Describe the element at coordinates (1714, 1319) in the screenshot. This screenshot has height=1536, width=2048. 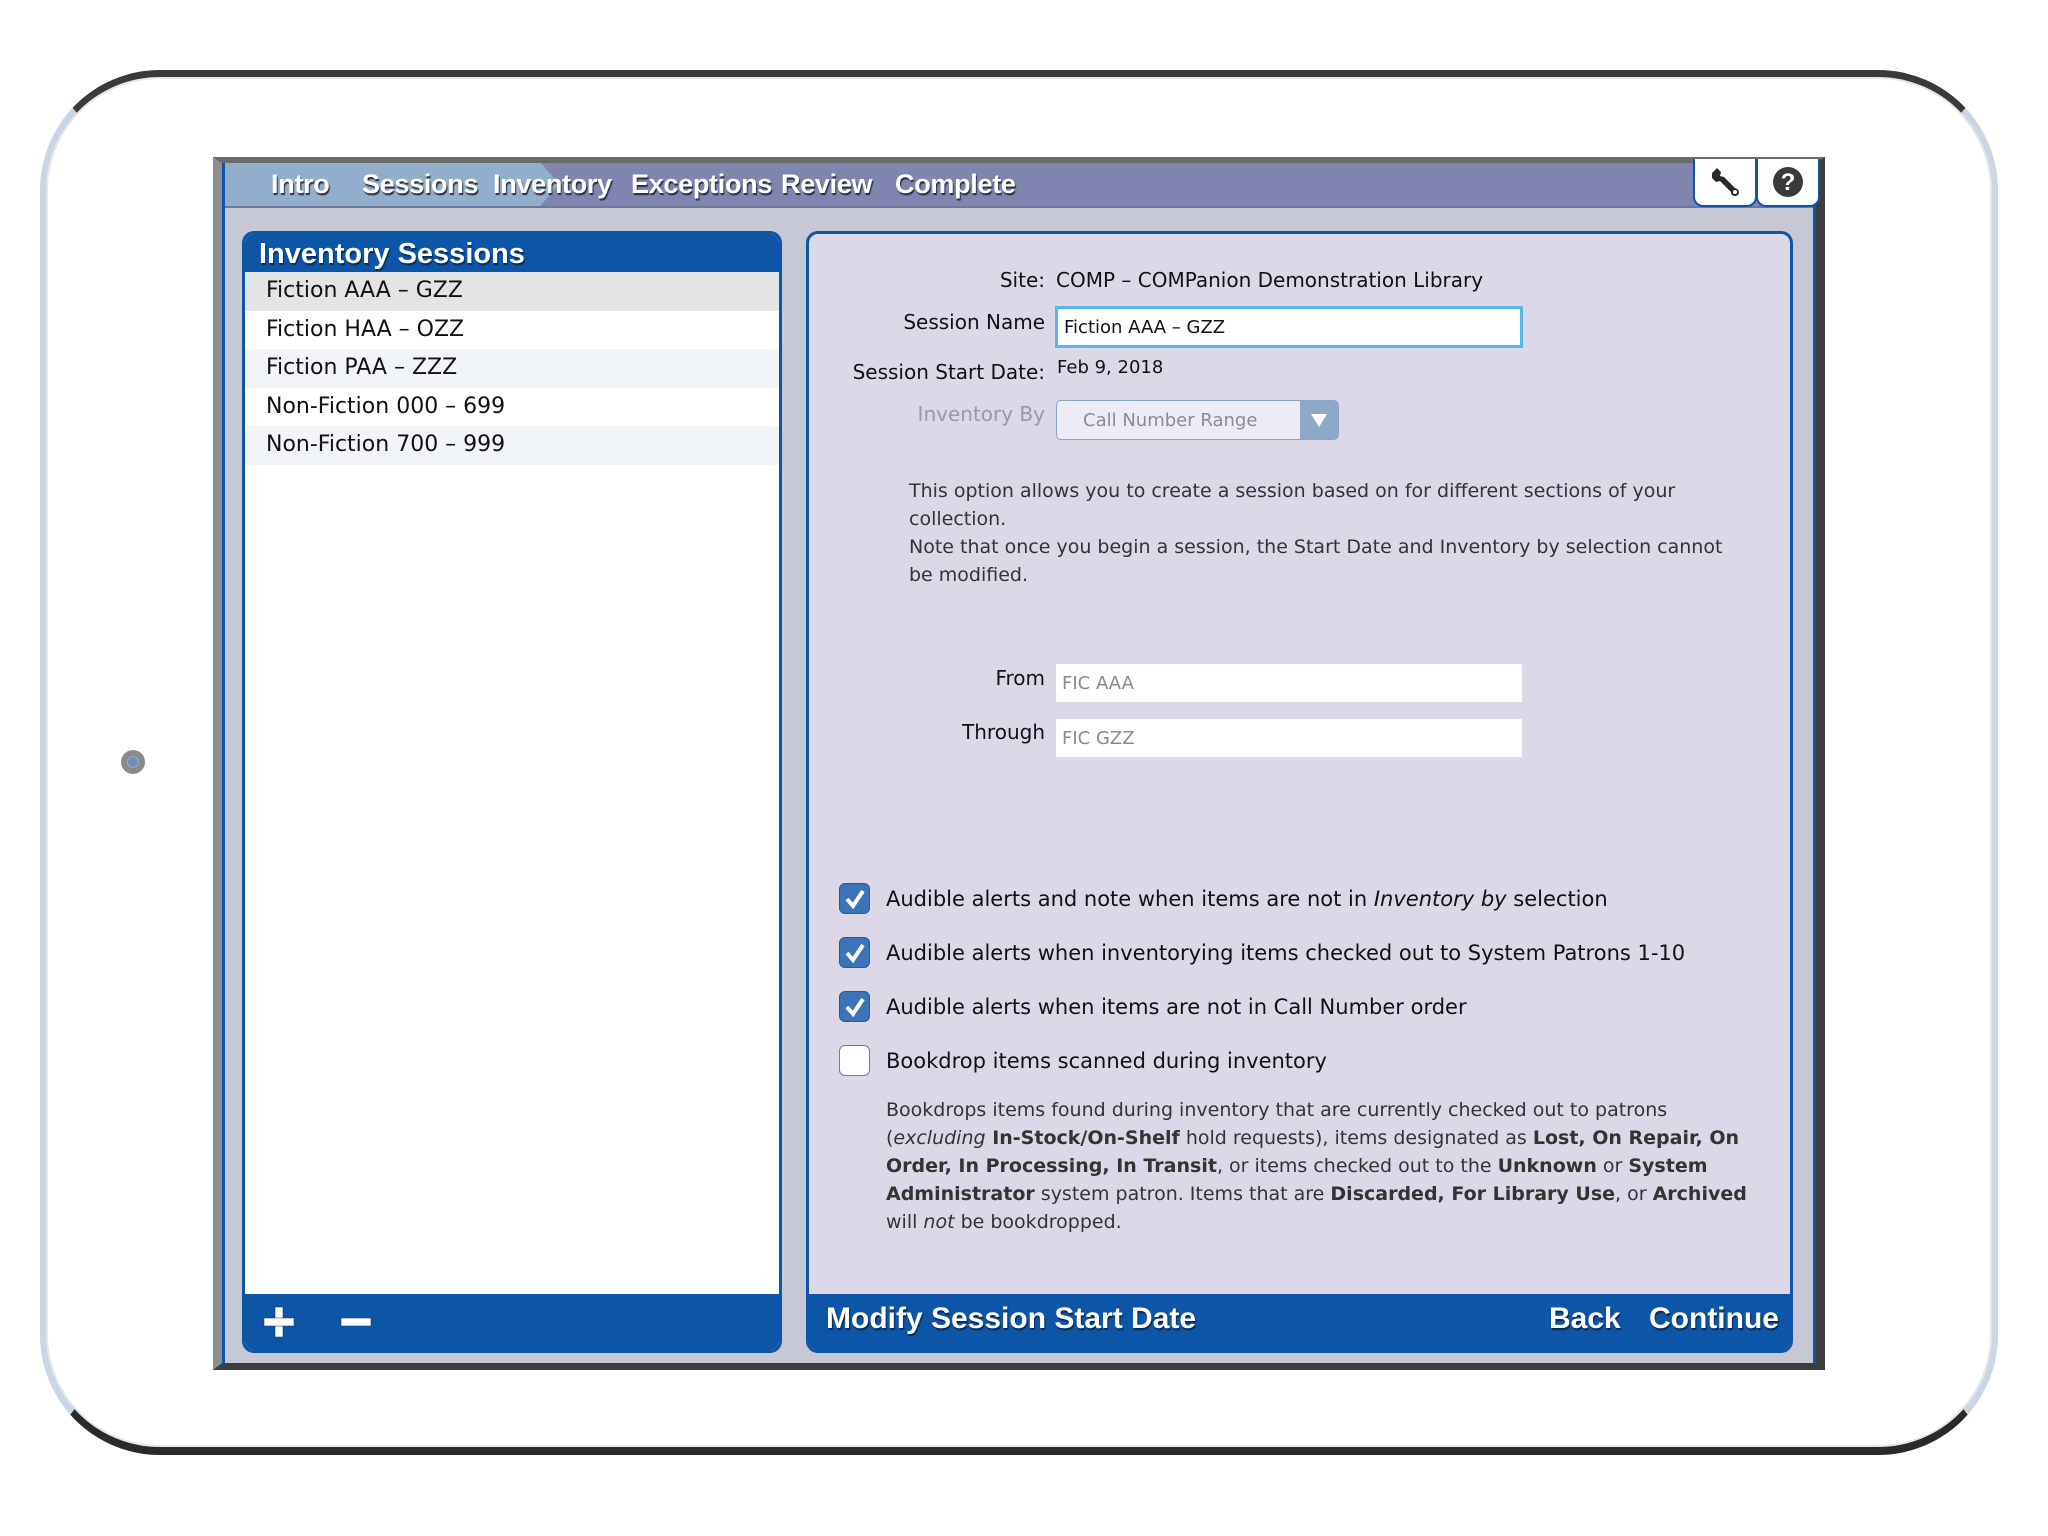
I see `continue-button: Continue` at that location.